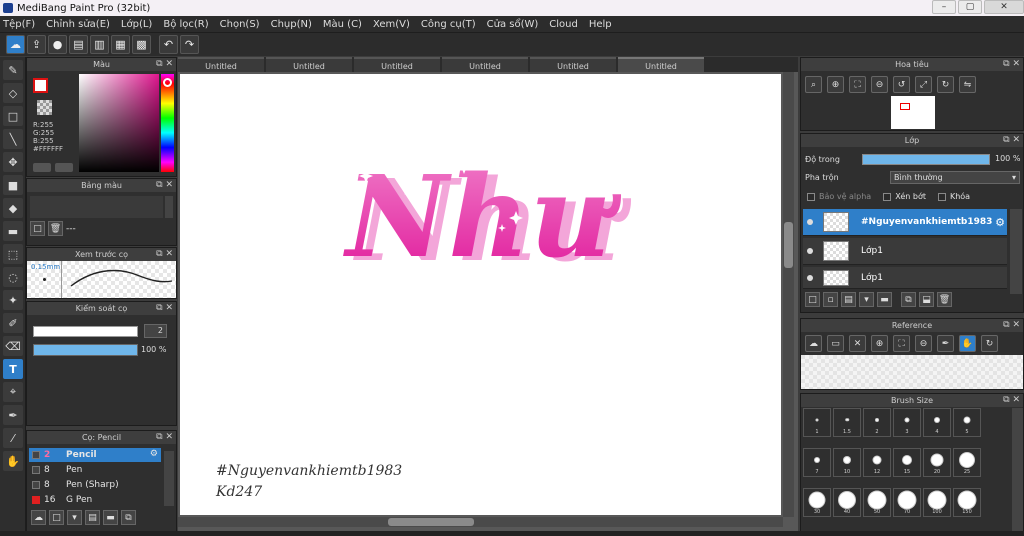  Describe the element at coordinates (817, 422) in the screenshot. I see `brush-size-option: 1` at that location.